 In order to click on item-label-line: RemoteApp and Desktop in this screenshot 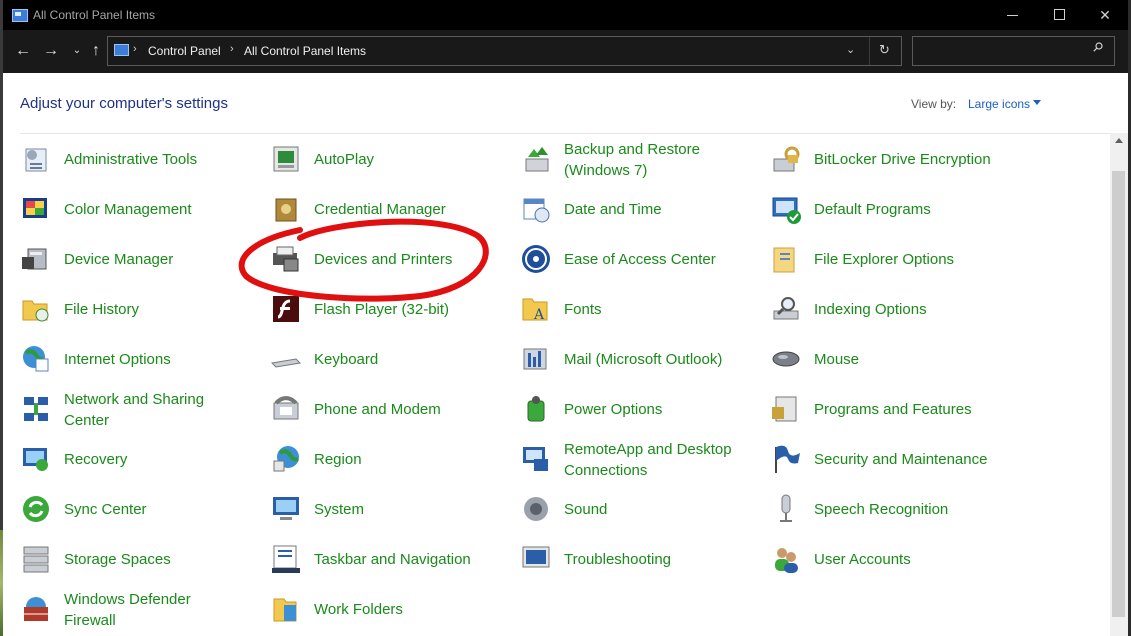, I will do `click(648, 449)`.